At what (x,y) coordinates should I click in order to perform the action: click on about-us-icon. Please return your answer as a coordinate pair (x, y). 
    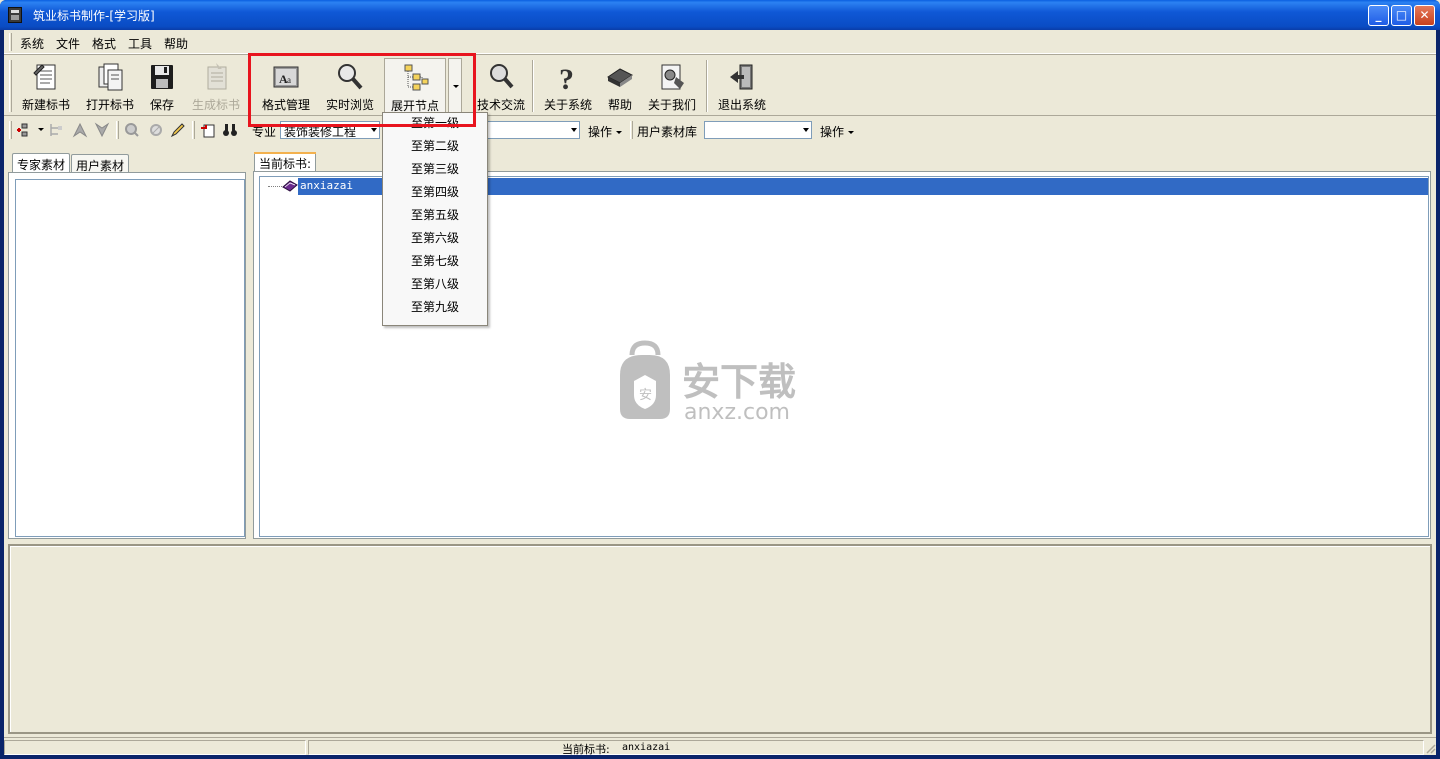
    Looking at the image, I should click on (672, 77).